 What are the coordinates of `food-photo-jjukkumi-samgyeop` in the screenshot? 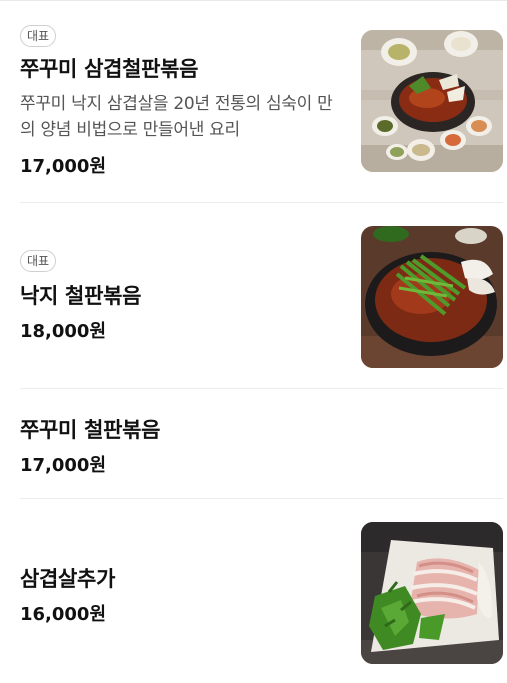 It's located at (432, 101).